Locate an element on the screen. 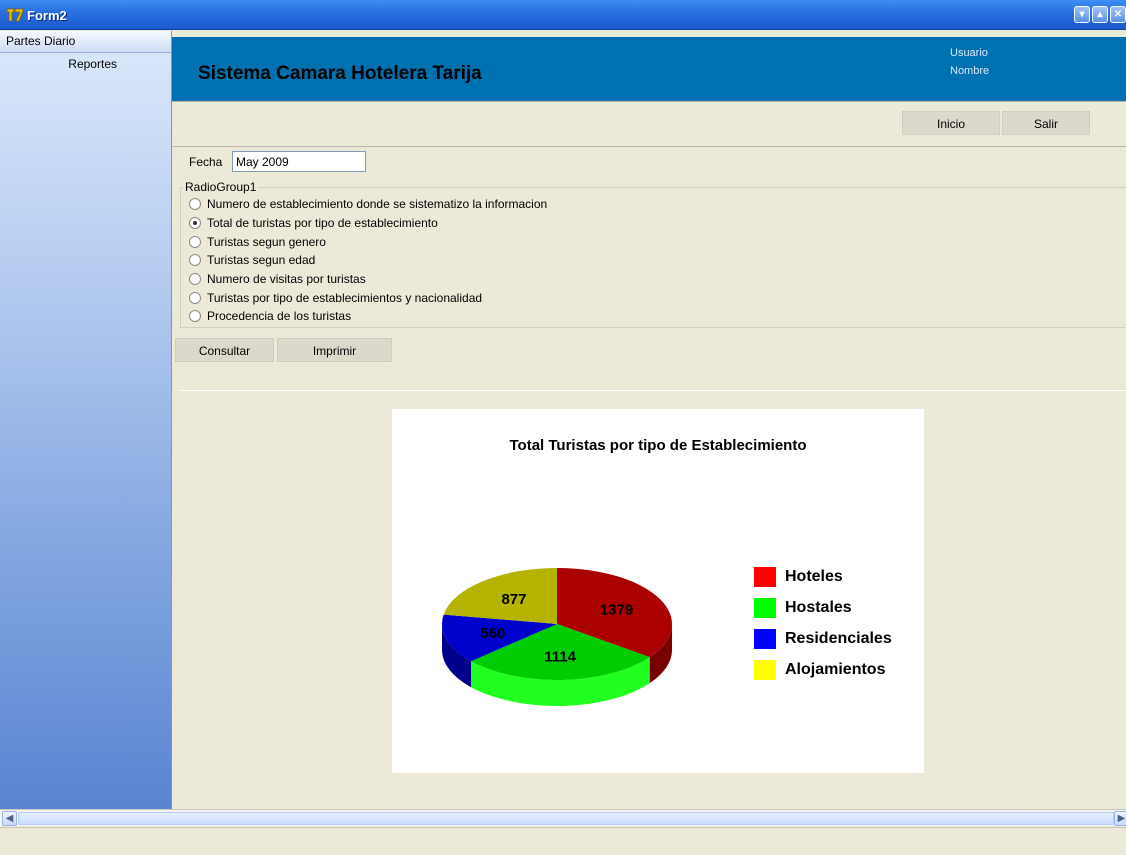 The image size is (1126, 855). radio-label: Turistas segun edad is located at coordinates (261, 260).